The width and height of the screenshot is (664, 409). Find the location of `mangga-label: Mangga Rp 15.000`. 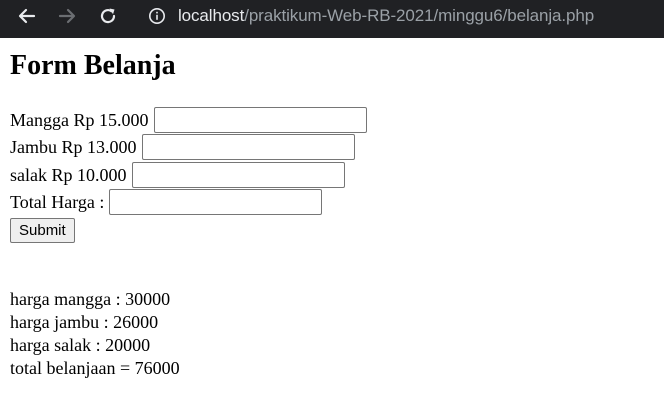

mangga-label: Mangga Rp 15.000 is located at coordinates (79, 120).